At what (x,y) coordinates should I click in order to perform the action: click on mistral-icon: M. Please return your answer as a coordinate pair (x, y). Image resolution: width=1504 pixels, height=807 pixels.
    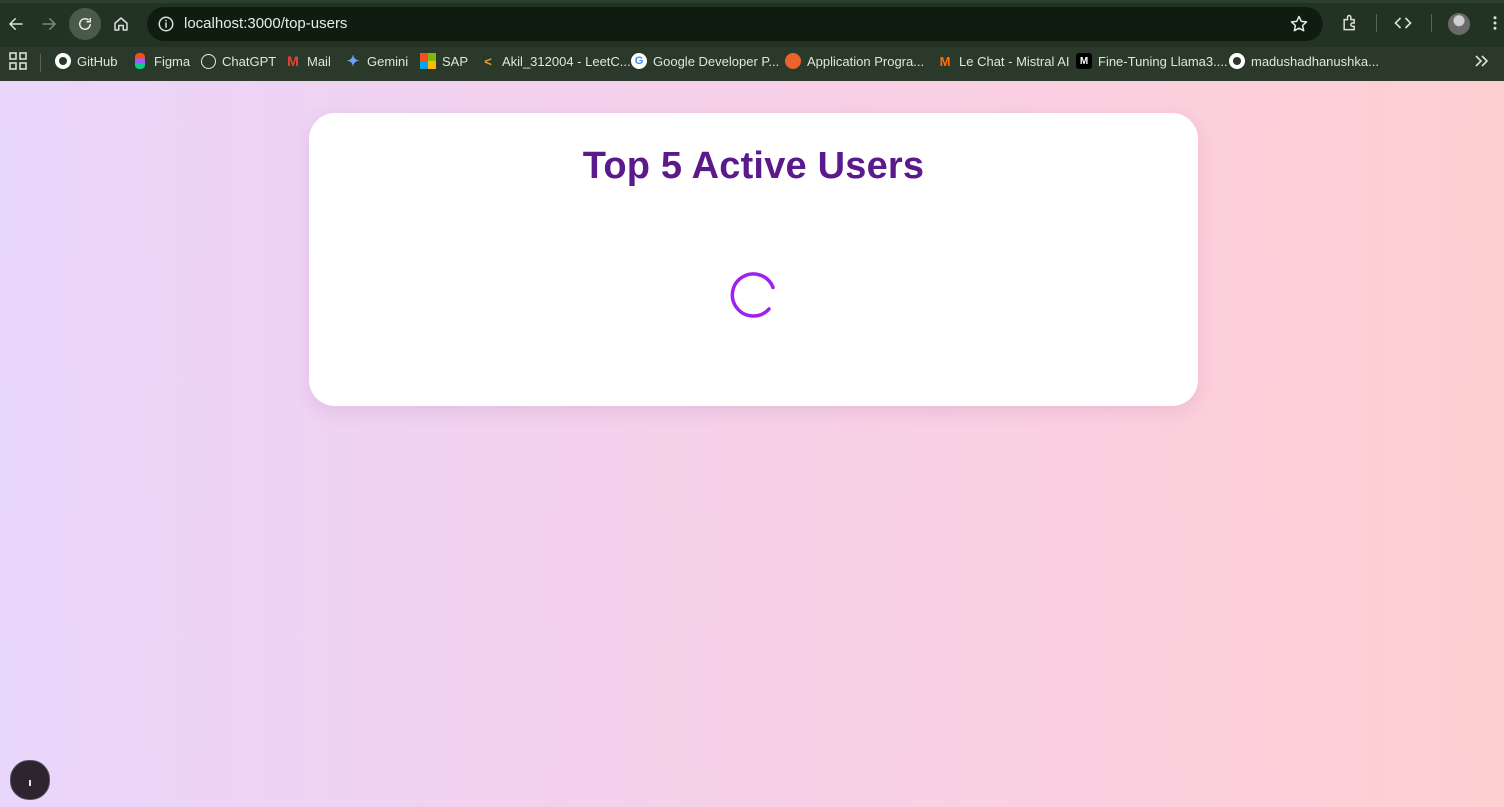
    Looking at the image, I should click on (945, 61).